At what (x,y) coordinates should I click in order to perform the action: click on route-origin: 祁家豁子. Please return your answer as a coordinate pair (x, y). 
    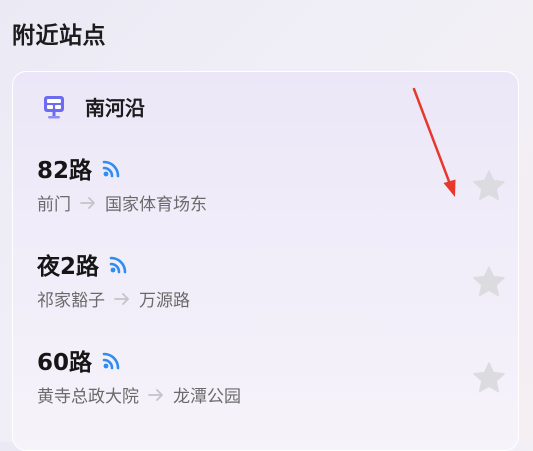
    Looking at the image, I should click on (71, 301).